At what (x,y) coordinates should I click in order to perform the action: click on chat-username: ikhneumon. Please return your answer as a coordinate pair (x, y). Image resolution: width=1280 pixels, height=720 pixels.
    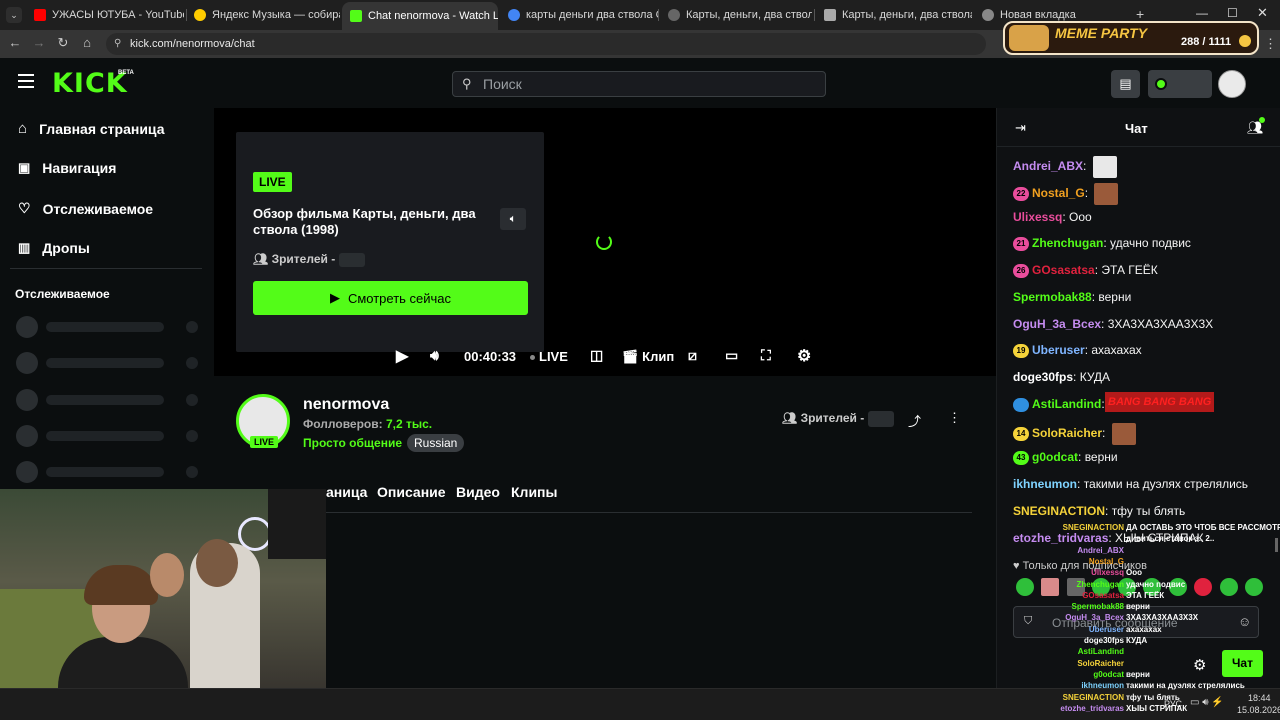
    Looking at the image, I should click on (1045, 484).